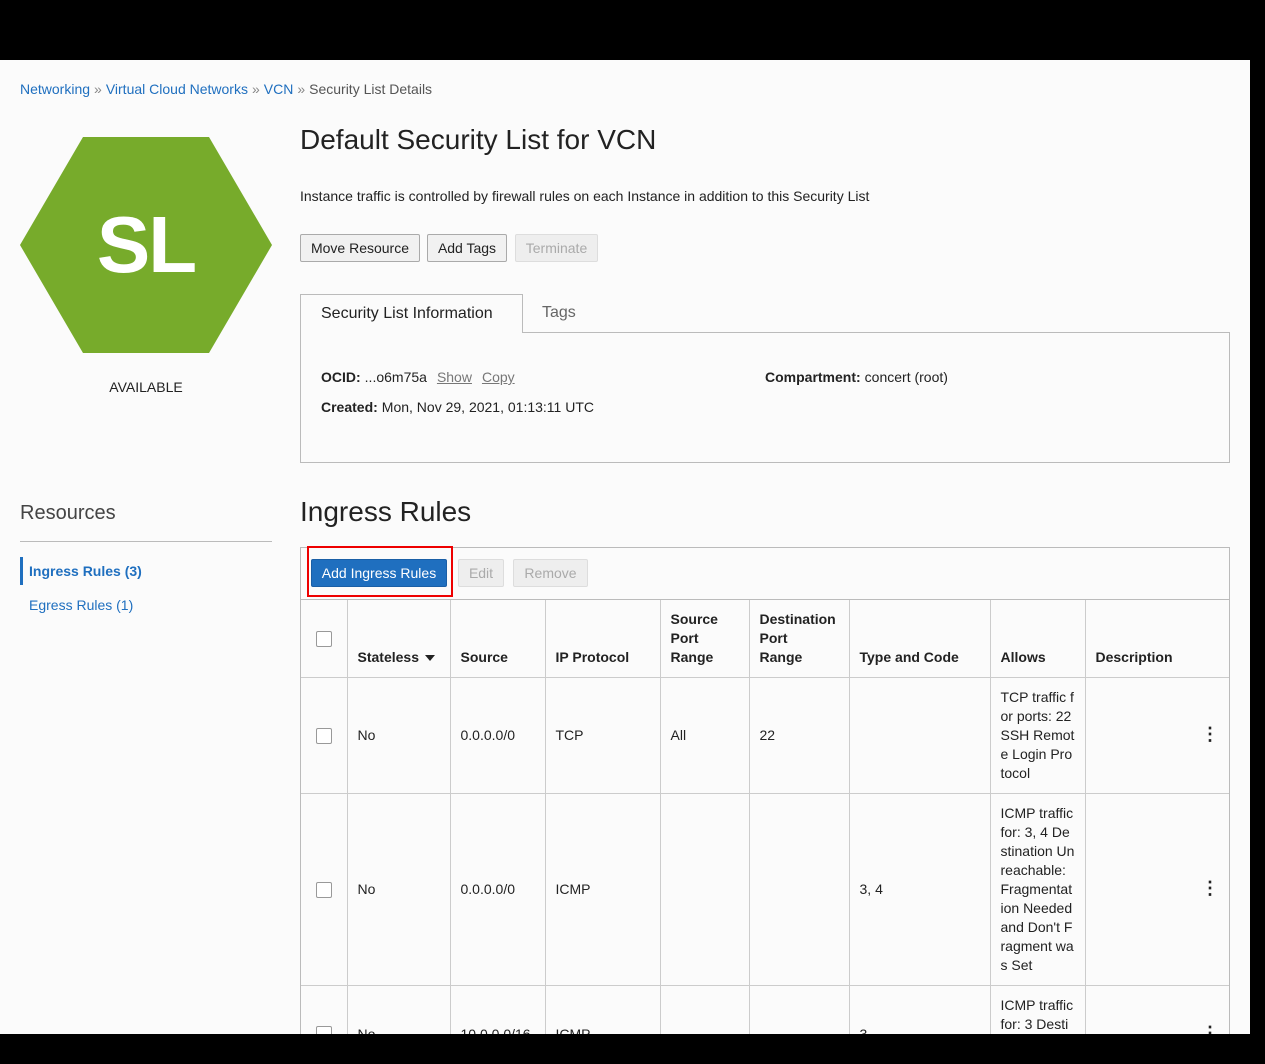 The height and width of the screenshot is (1064, 1265). What do you see at coordinates (765, 313) in the screenshot?
I see `details-tabs: Security List Information Tags` at bounding box center [765, 313].